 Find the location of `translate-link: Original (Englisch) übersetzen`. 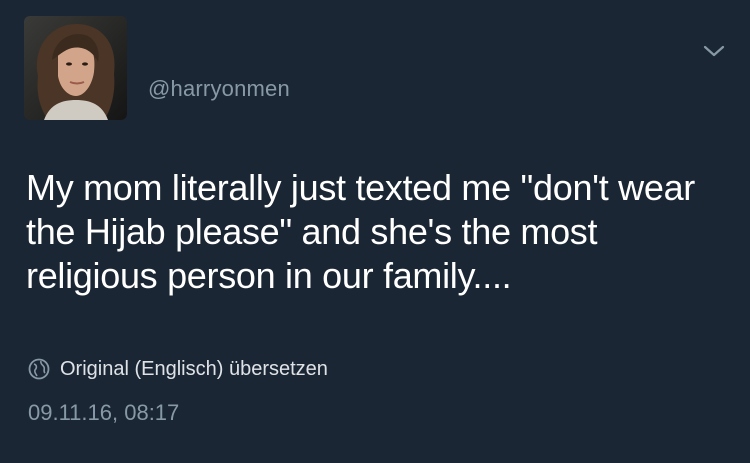

translate-link: Original (Englisch) übersetzen is located at coordinates (178, 369).